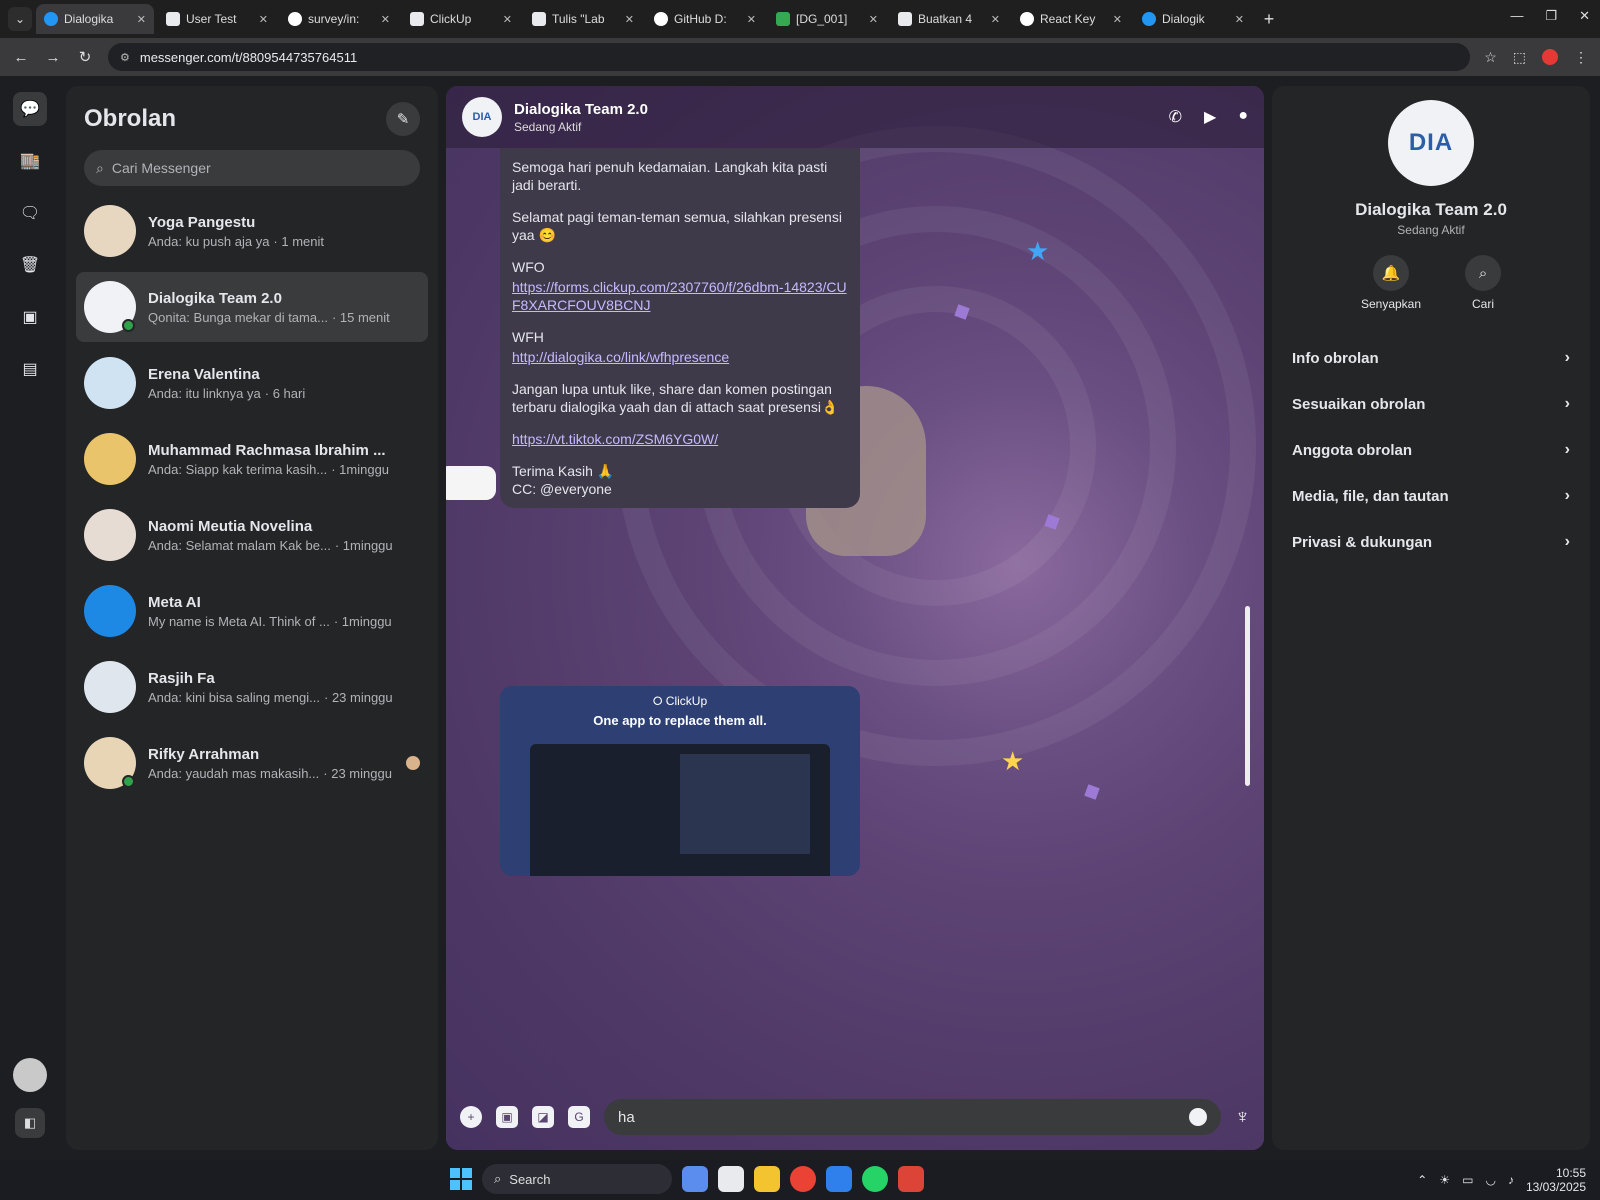 The height and width of the screenshot is (1200, 1600). Describe the element at coordinates (680, 439) in the screenshot. I see `tiktok-link: https://vt.tiktok.com/ZSM6YG0W/` at that location.